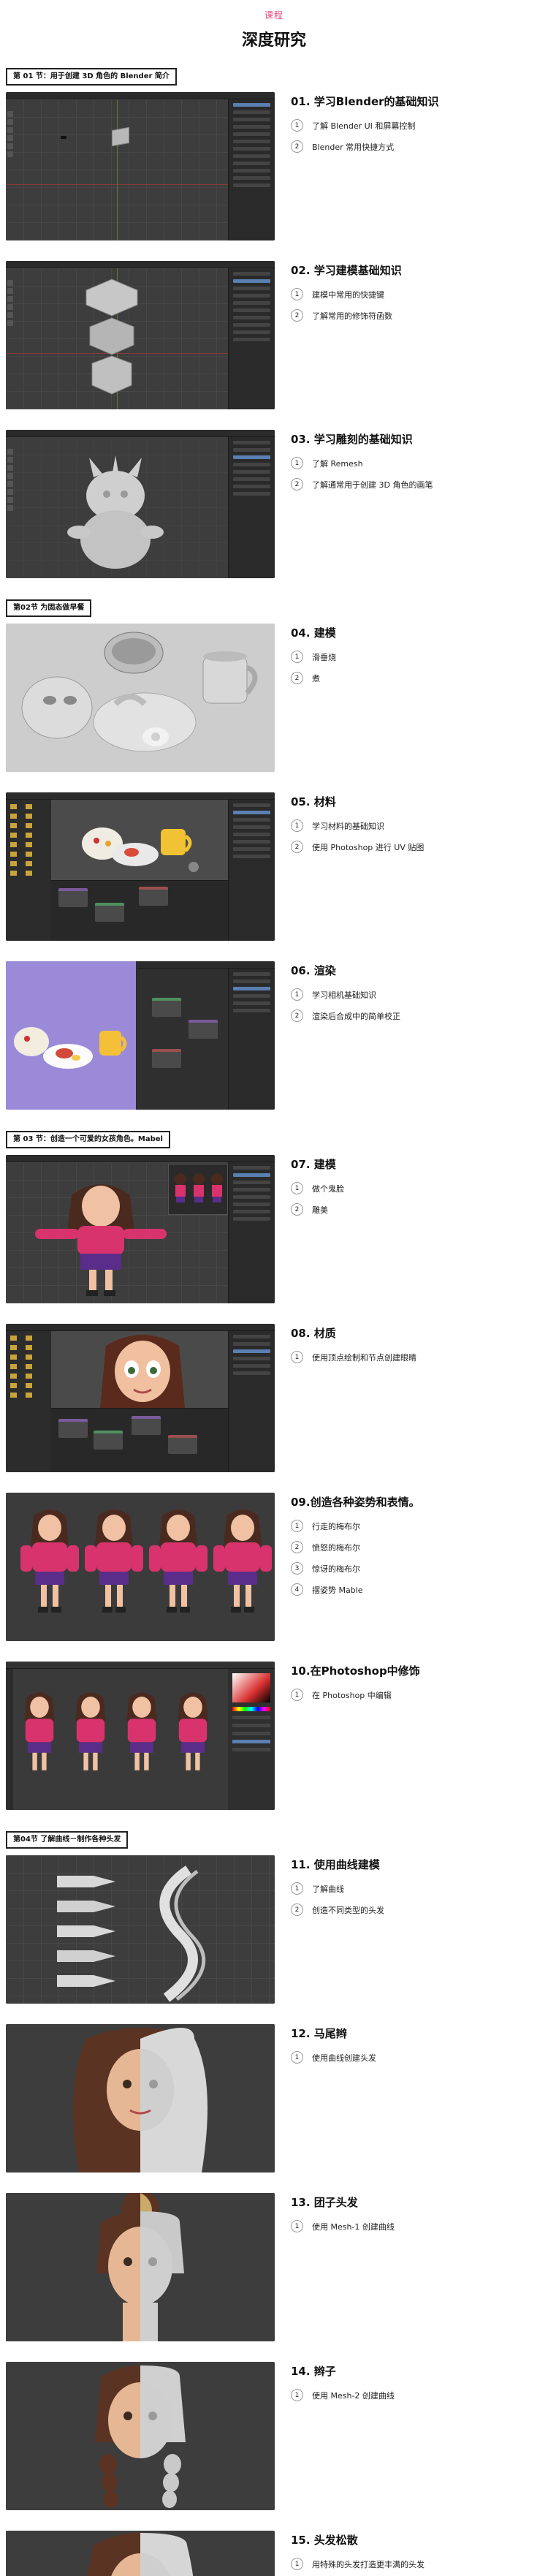 The image size is (548, 2576). I want to click on list-item: 2 了解通常用于创建 3D 角色的画笔, so click(419, 484).